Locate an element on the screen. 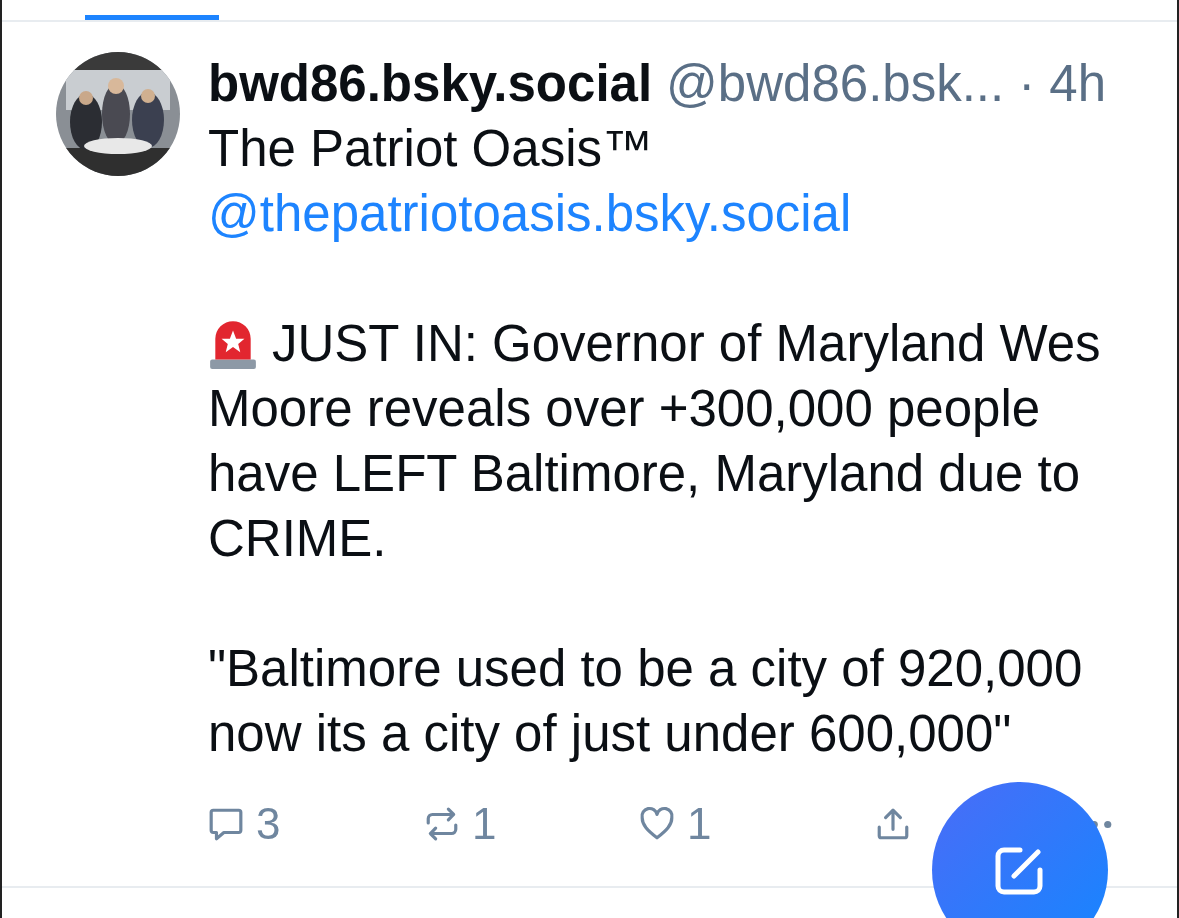 This screenshot has height=918, width=1179. like-count: 1 is located at coordinates (699, 824).